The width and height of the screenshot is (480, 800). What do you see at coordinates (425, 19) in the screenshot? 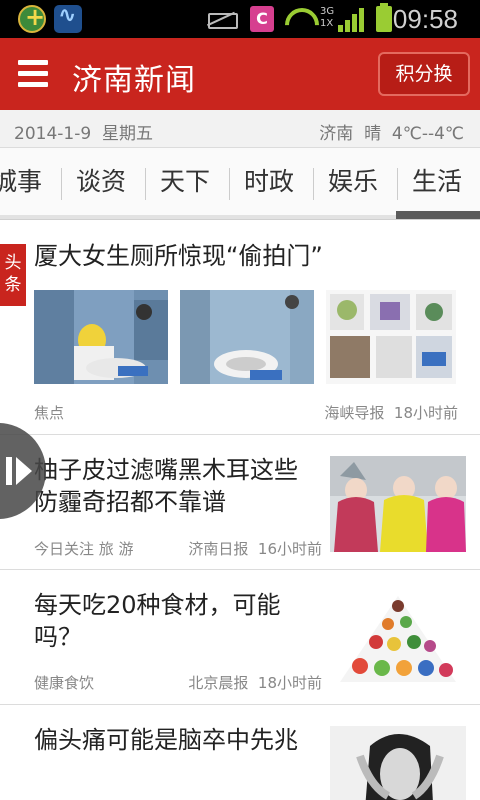
I see `clock: 09:58` at bounding box center [425, 19].